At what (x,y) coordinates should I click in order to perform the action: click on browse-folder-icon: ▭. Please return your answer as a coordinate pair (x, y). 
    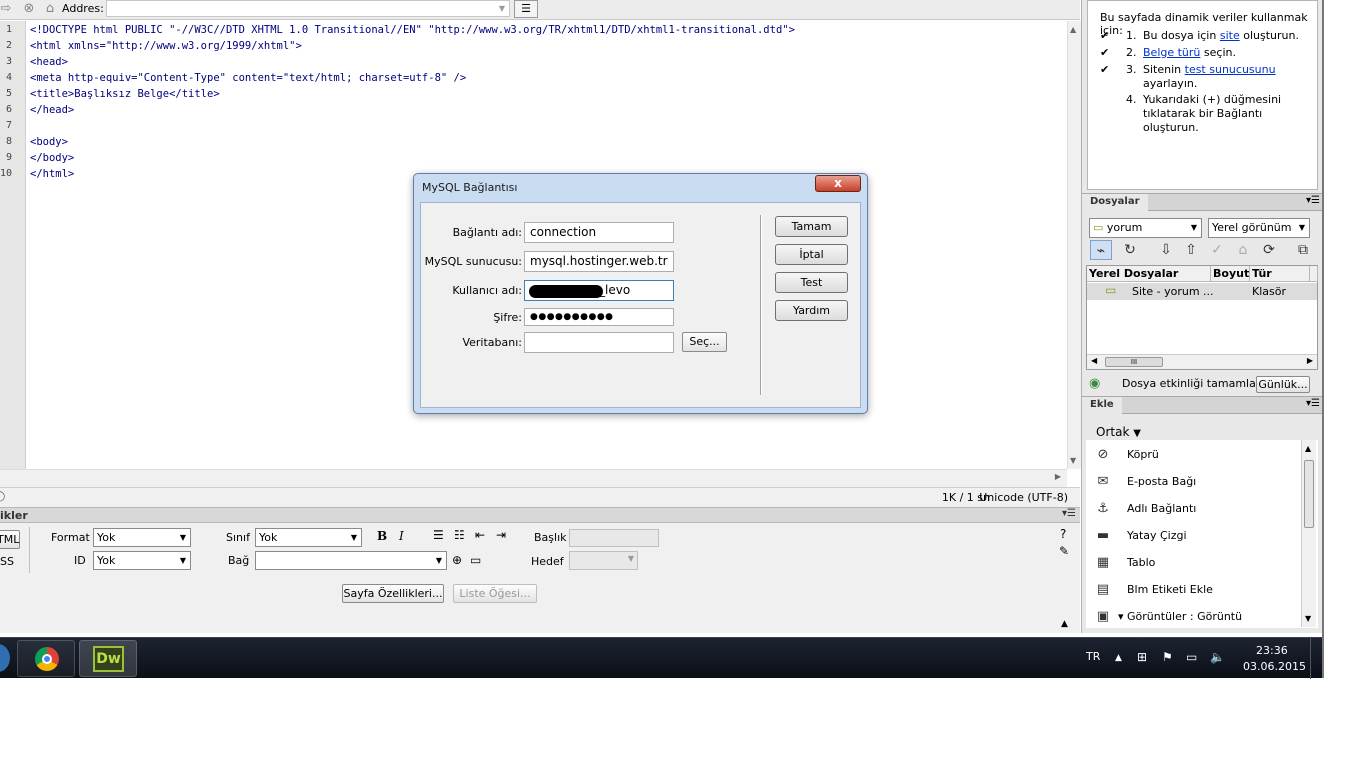
    Looking at the image, I should click on (475, 560).